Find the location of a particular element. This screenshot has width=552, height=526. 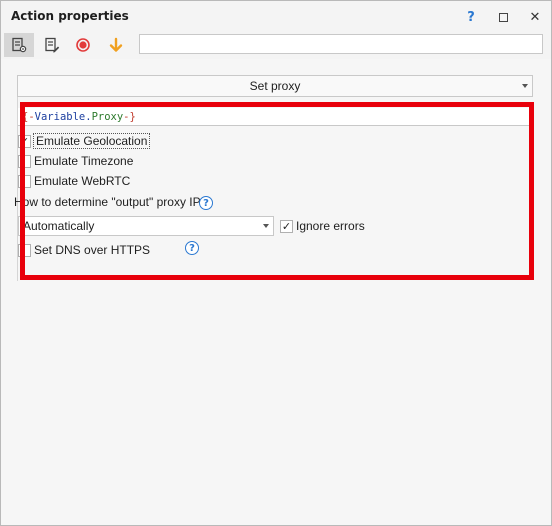

ignore-errors-checkbox: ✓ is located at coordinates (286, 226).